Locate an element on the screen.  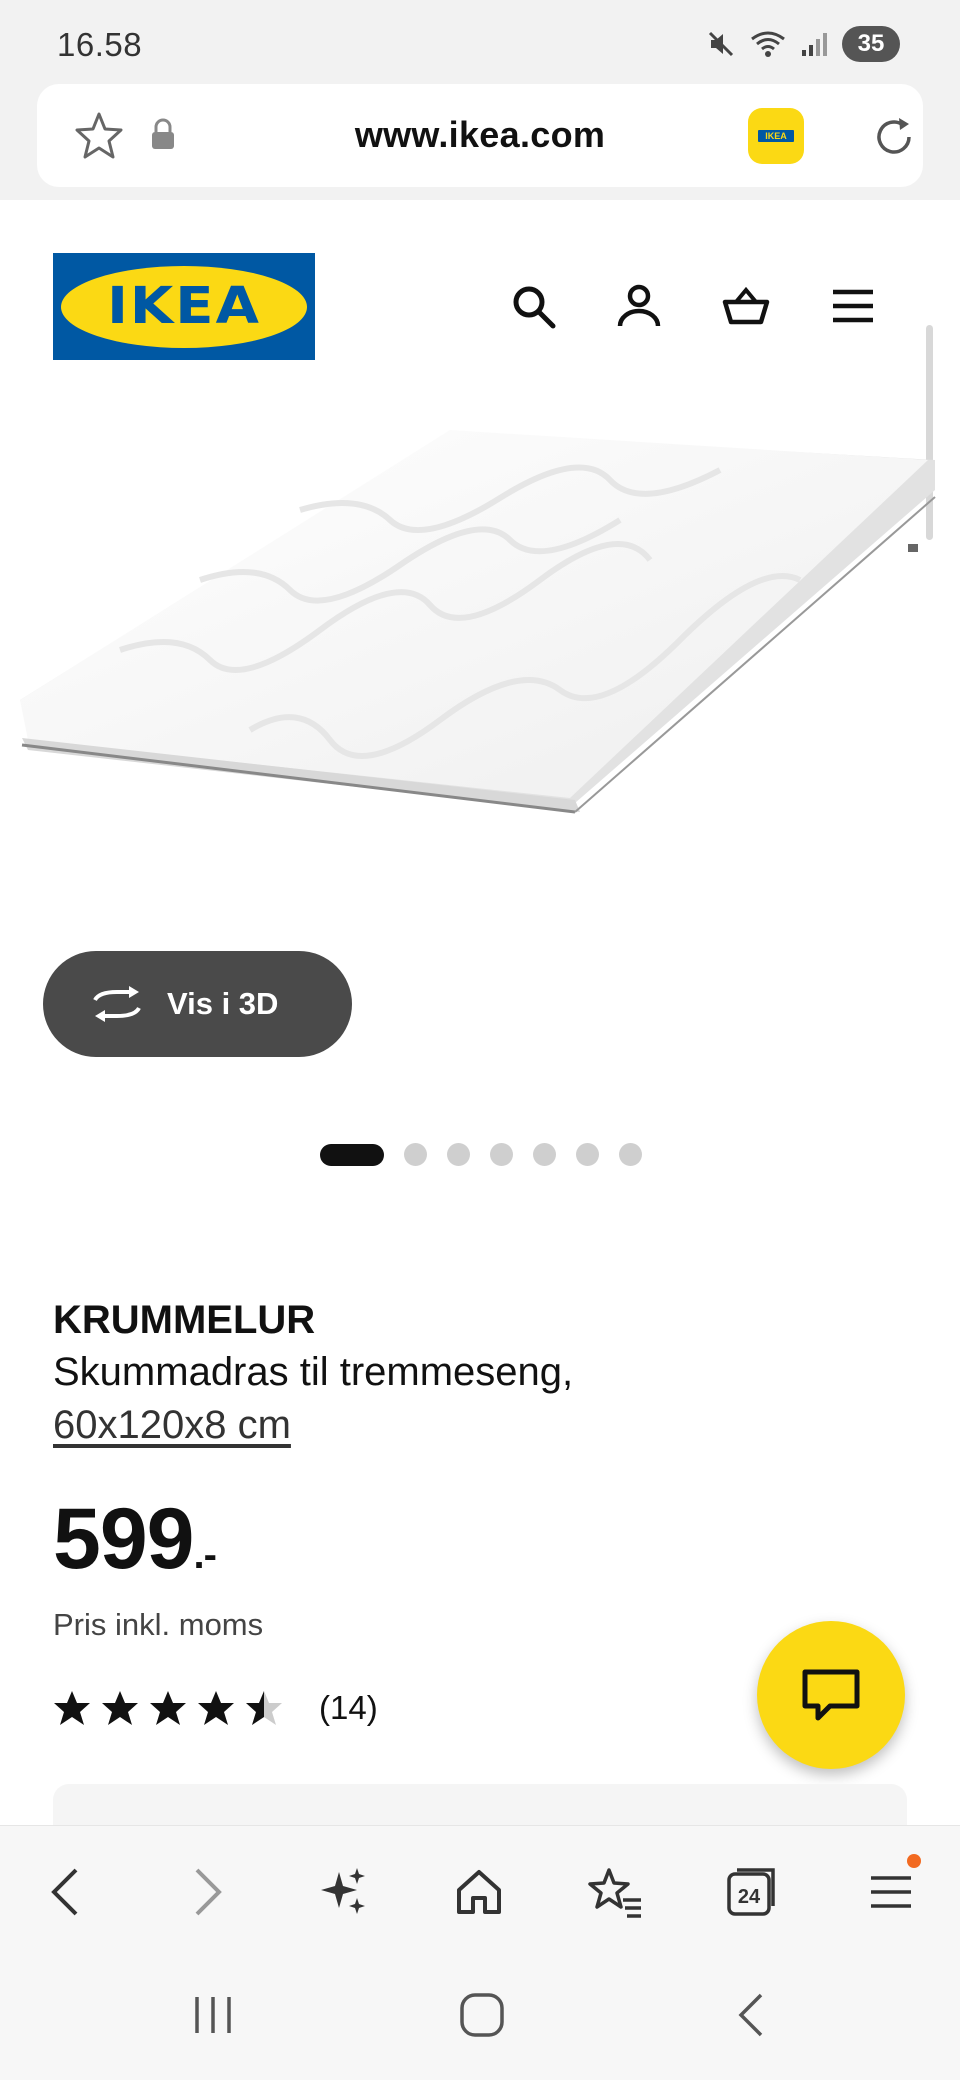
product-size-link: 60x120x8 cm is located at coordinates (172, 1425).